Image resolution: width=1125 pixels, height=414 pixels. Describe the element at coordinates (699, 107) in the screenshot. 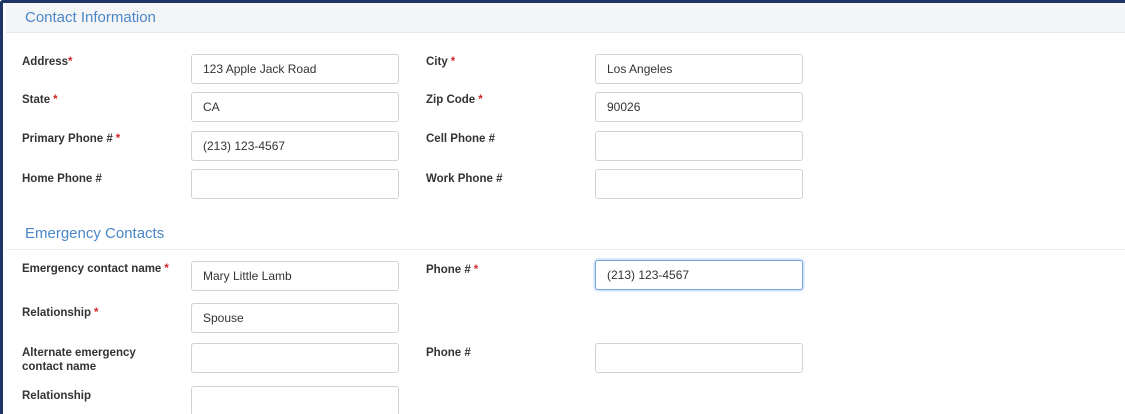

I see `zip-code-input` at that location.